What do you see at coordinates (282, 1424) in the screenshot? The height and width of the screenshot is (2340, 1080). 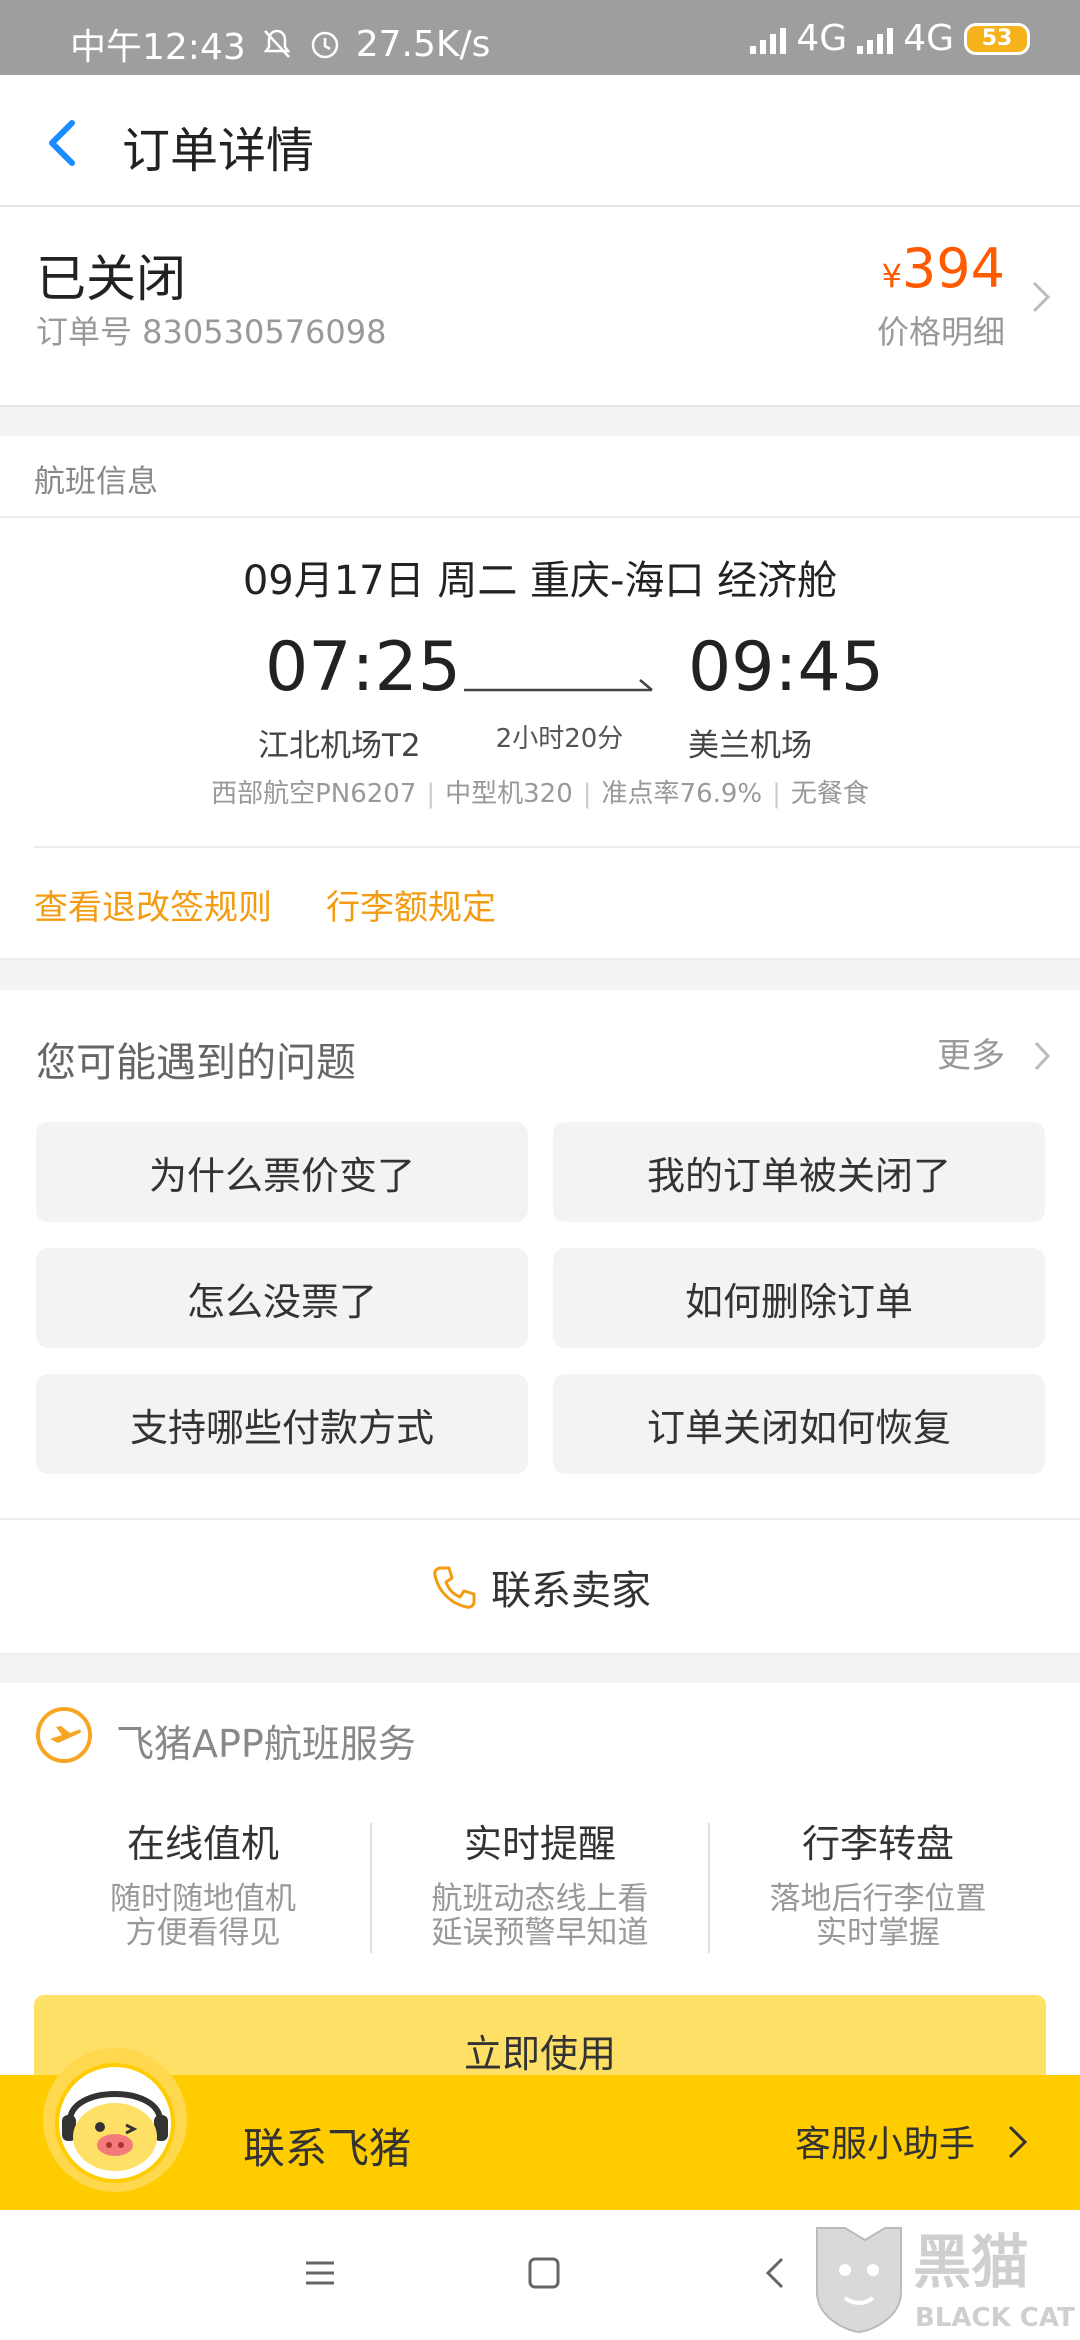 I see `faq-item: 支持哪些付款方式` at bounding box center [282, 1424].